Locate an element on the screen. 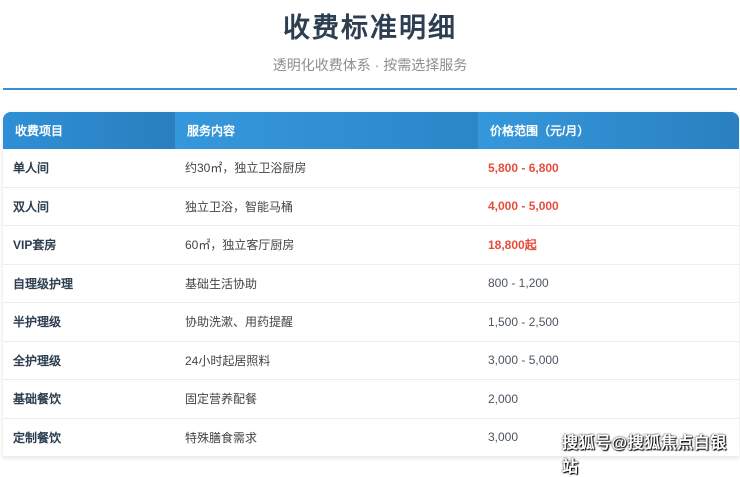 This screenshot has height=477, width=740. cell-item: 双人间 is located at coordinates (31, 206).